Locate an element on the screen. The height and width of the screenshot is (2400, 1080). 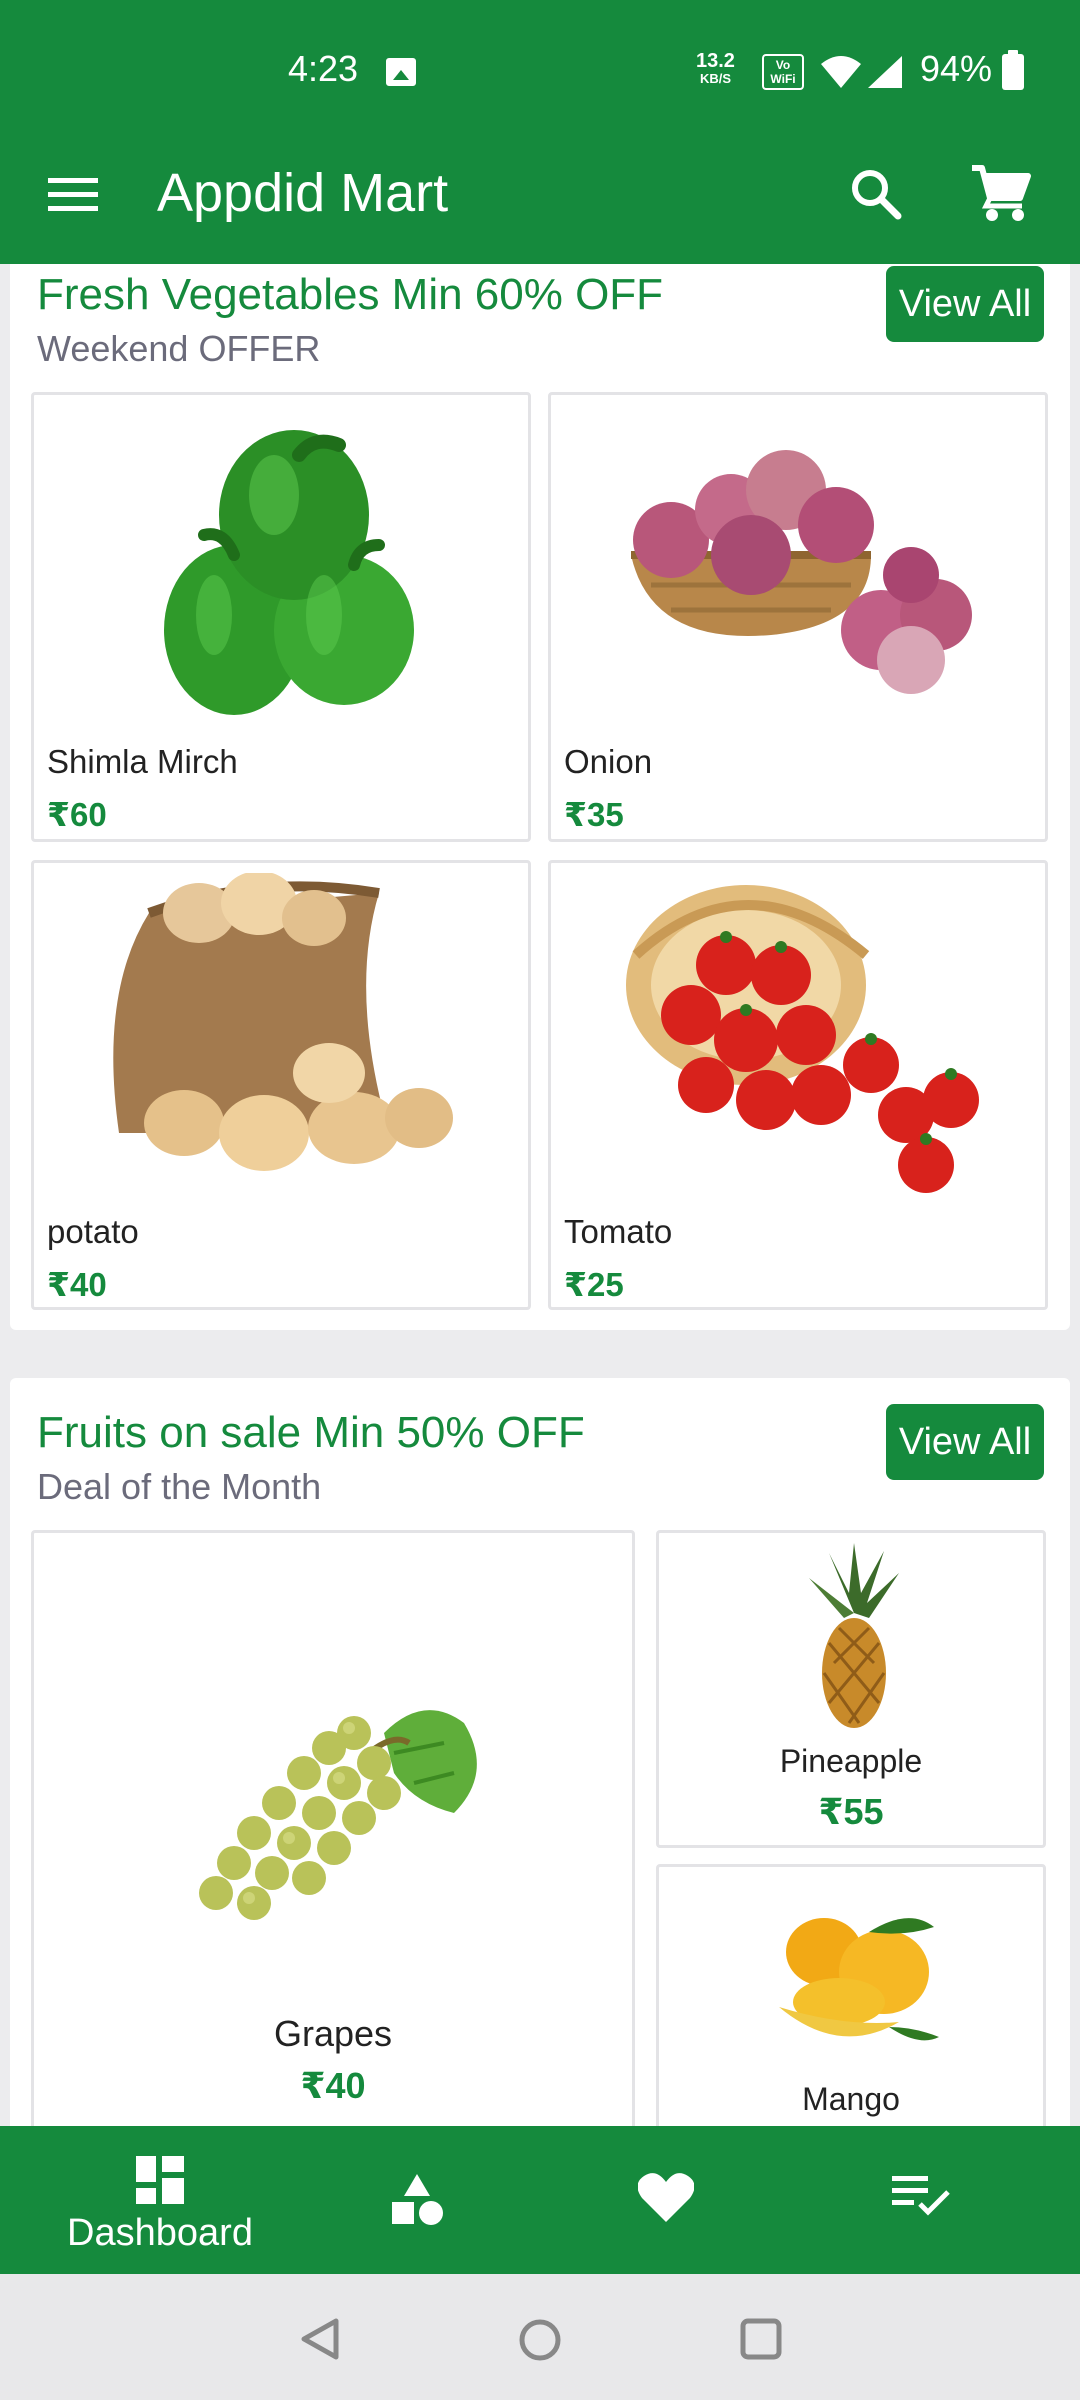
section-subtitle: Deal of the Month is located at coordinates (179, 1486).